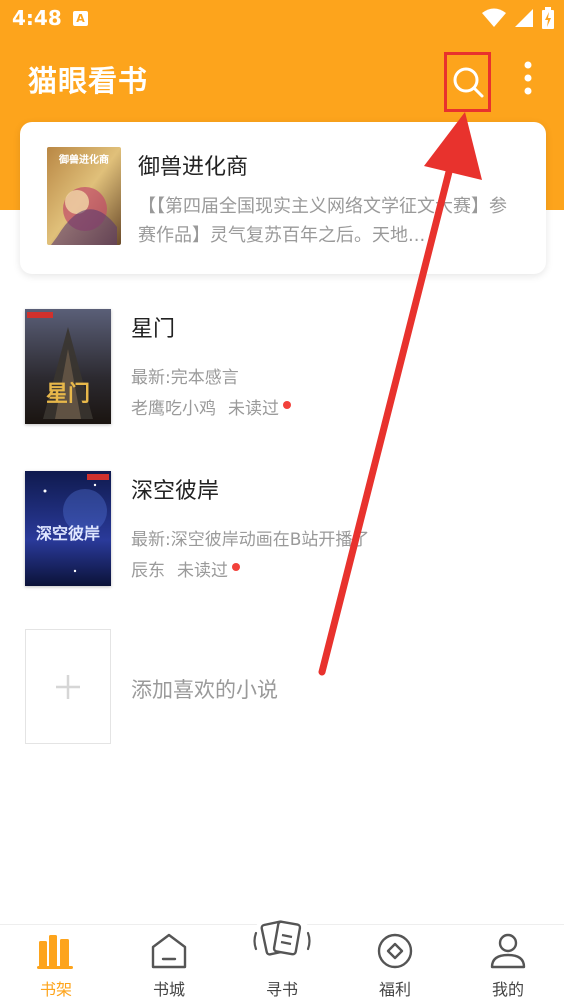 This screenshot has width=564, height=1002. Describe the element at coordinates (282, 941) in the screenshot. I see `find-book-icon` at that location.